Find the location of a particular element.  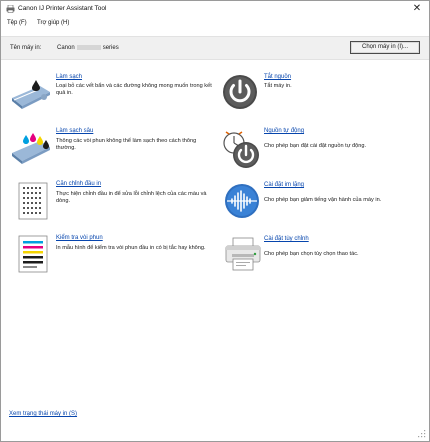

printer-name-value: Canon series is located at coordinates (88, 48).